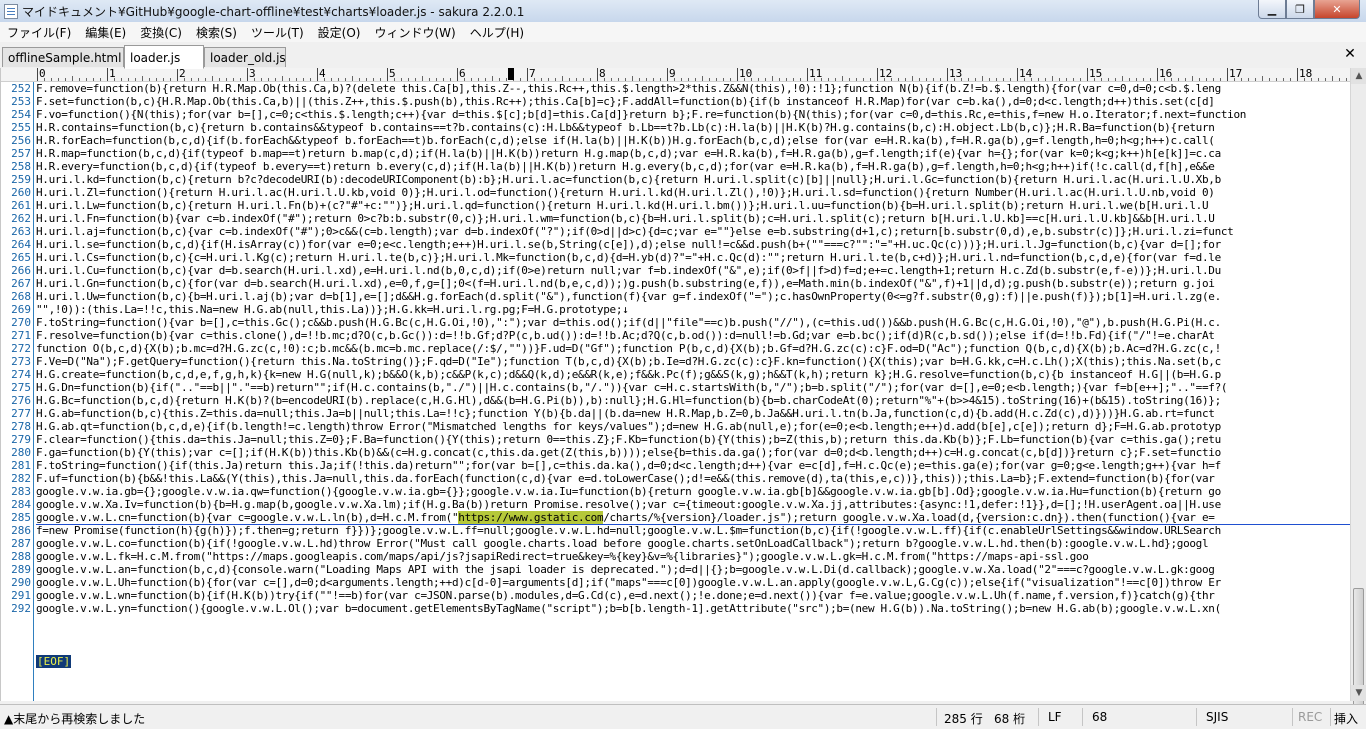  What do you see at coordinates (21, 361) in the screenshot?
I see `line-number: 273` at bounding box center [21, 361].